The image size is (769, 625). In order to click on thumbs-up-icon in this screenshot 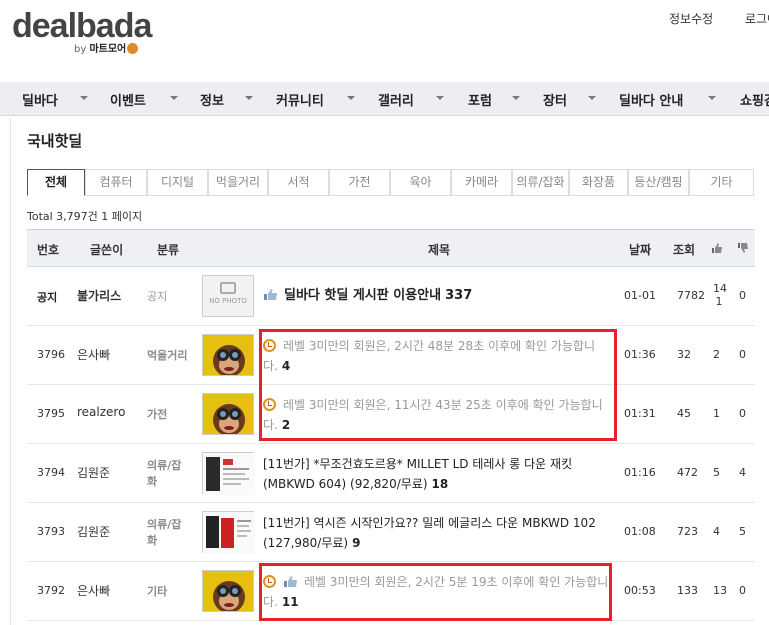, I will do `click(270, 294)`.